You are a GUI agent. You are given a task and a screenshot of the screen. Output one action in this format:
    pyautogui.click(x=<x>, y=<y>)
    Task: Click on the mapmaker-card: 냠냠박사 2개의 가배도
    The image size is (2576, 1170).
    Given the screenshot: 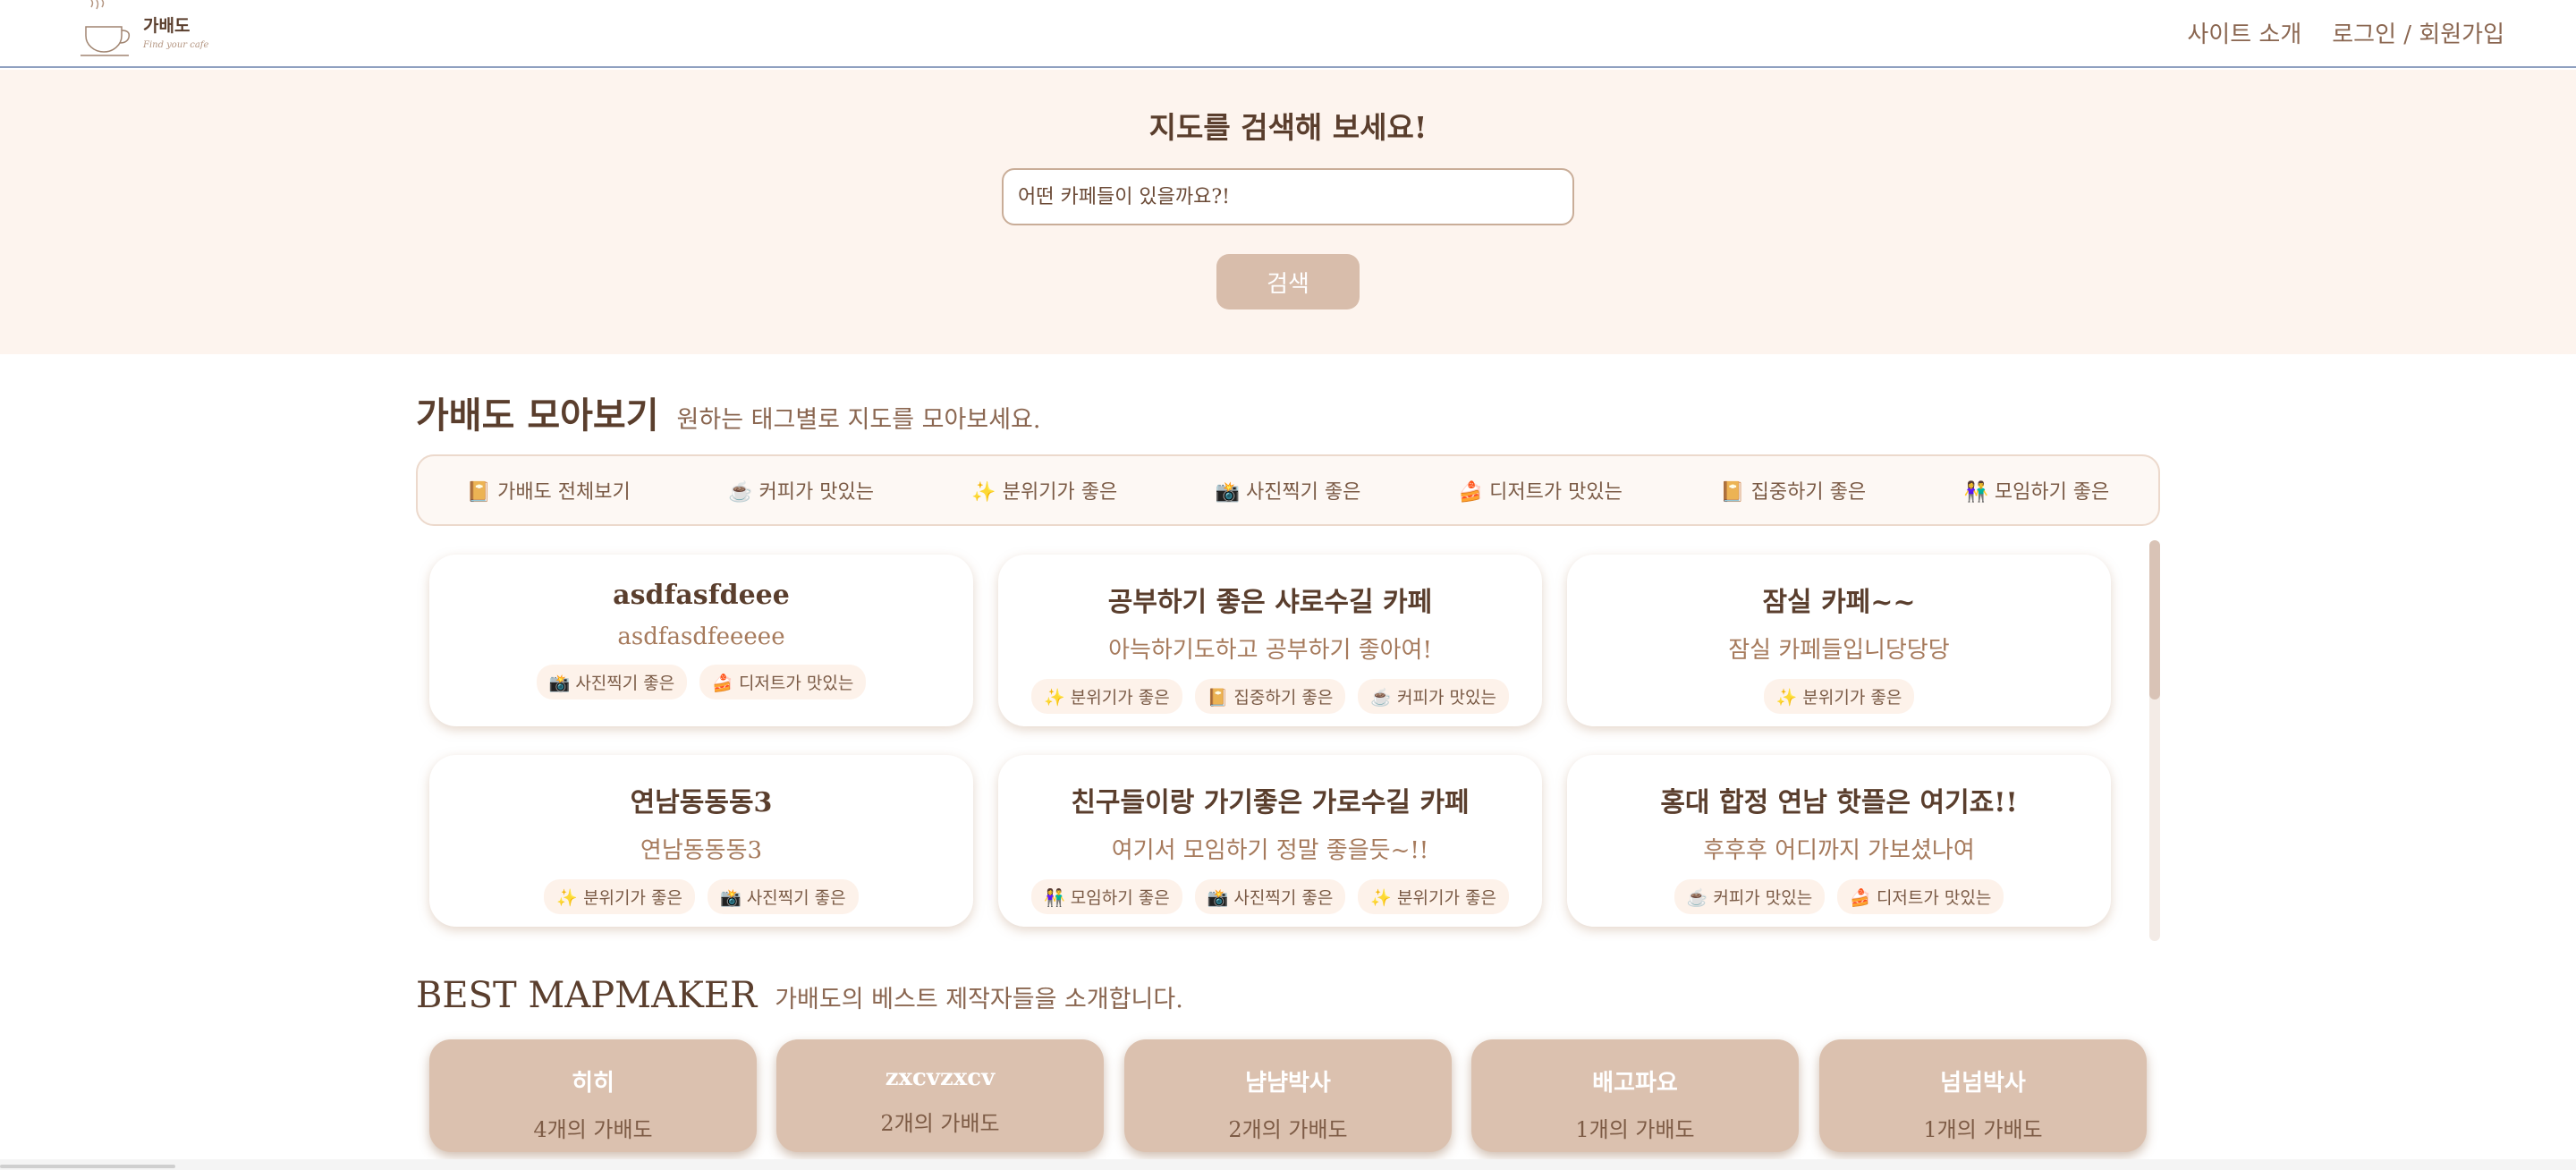 What is the action you would take?
    pyautogui.click(x=1288, y=1095)
    